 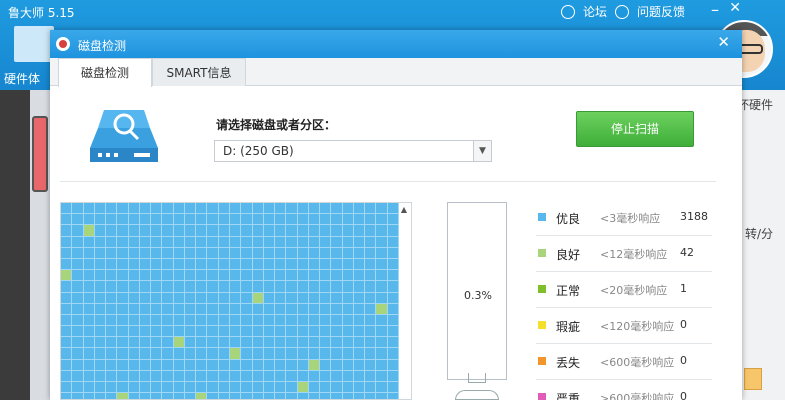 I want to click on chevron-down-icon: ▼, so click(x=482, y=151).